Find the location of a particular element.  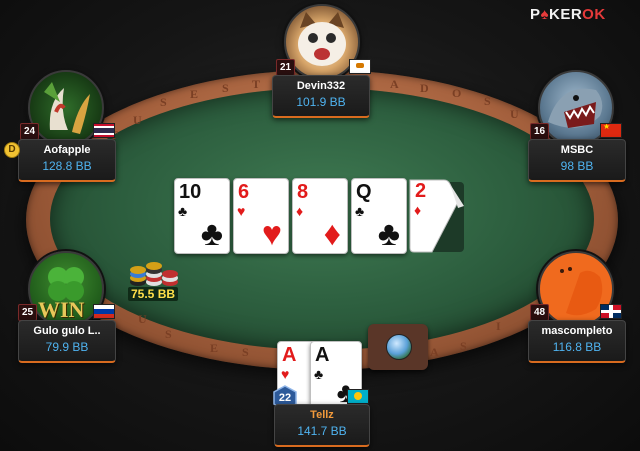

player-level: 16 is located at coordinates (539, 131).